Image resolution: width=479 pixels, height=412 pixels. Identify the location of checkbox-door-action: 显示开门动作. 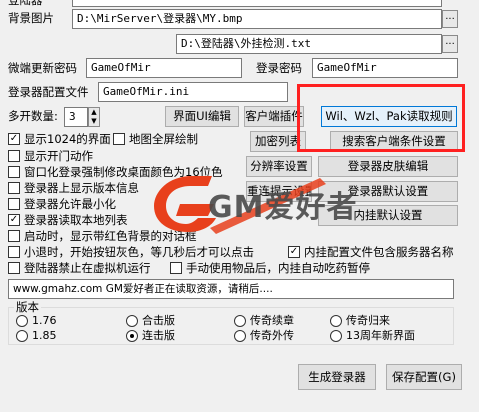
(50, 156).